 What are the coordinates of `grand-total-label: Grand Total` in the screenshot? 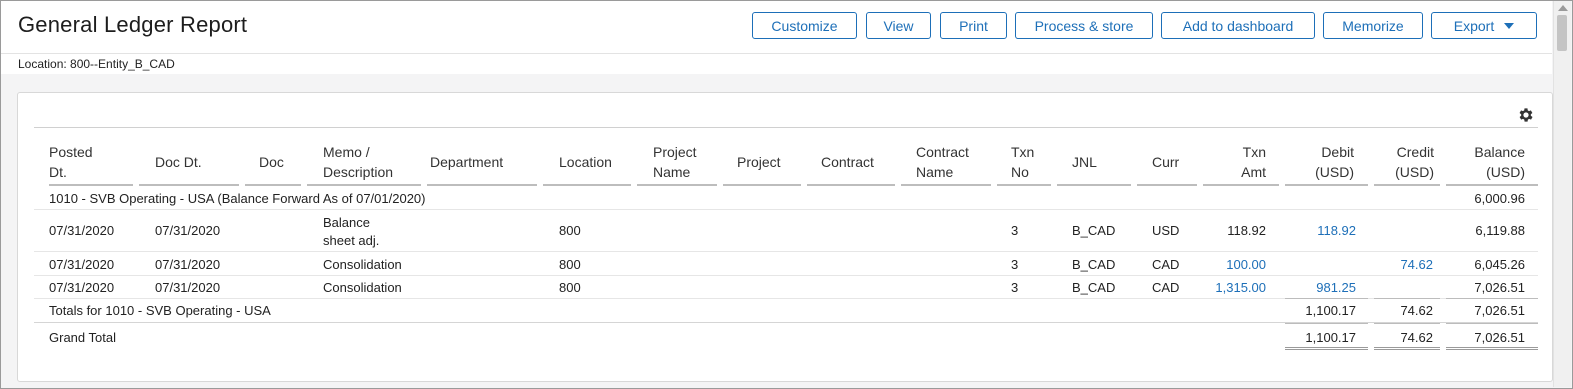 It's located at (82, 337).